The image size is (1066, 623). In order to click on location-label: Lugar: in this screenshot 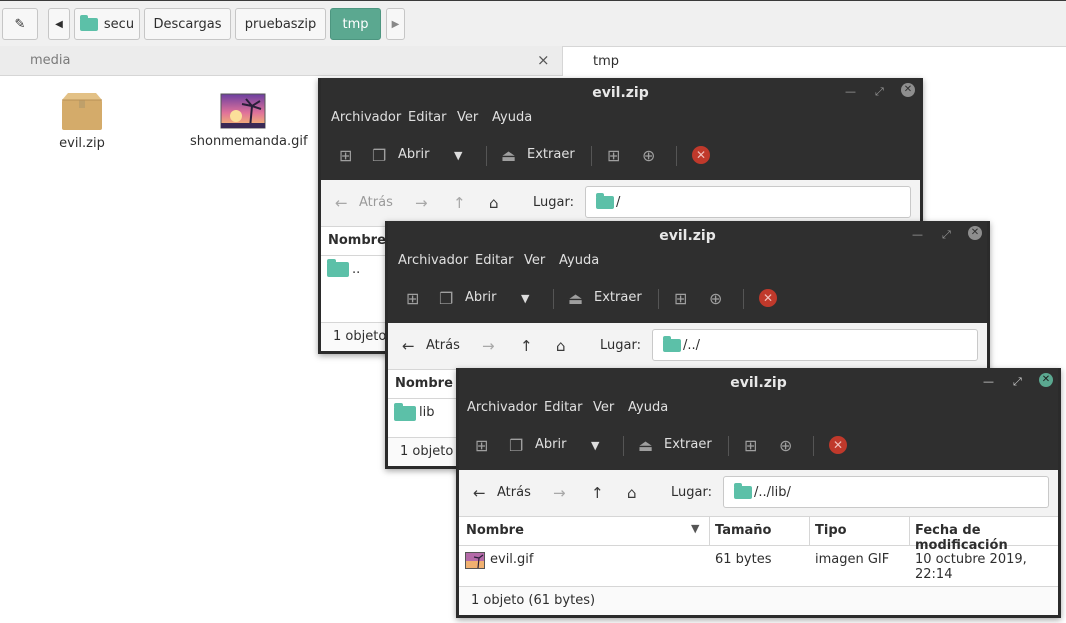, I will do `click(691, 492)`.